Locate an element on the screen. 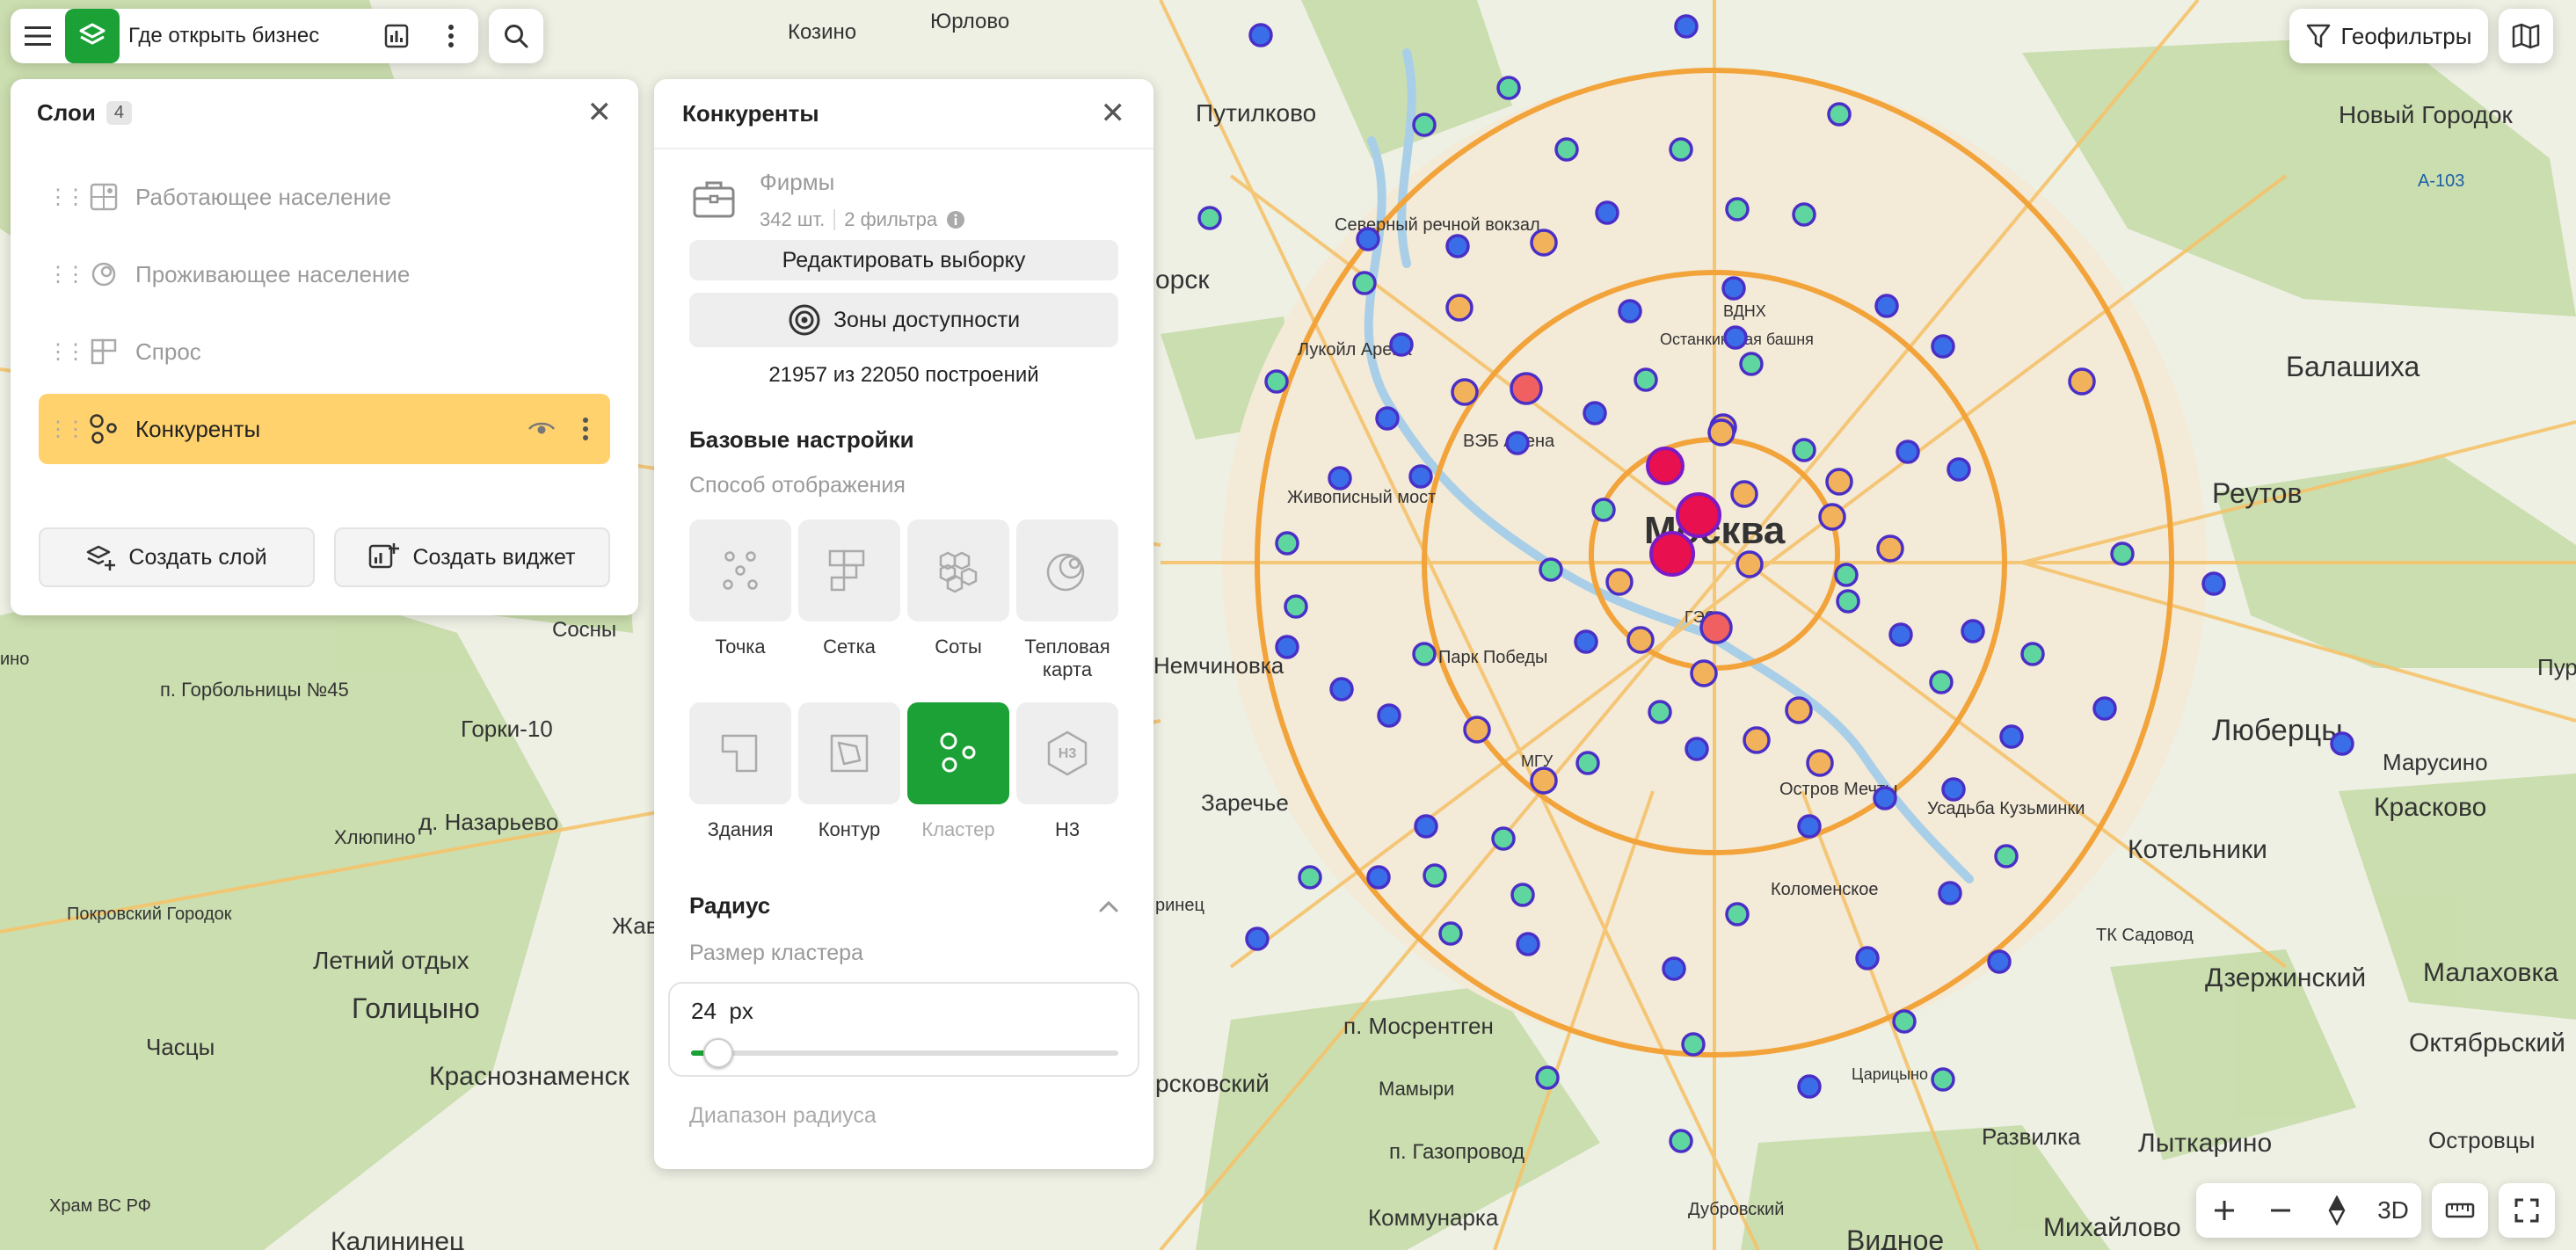  mode-hexagons: Соты is located at coordinates (958, 602).